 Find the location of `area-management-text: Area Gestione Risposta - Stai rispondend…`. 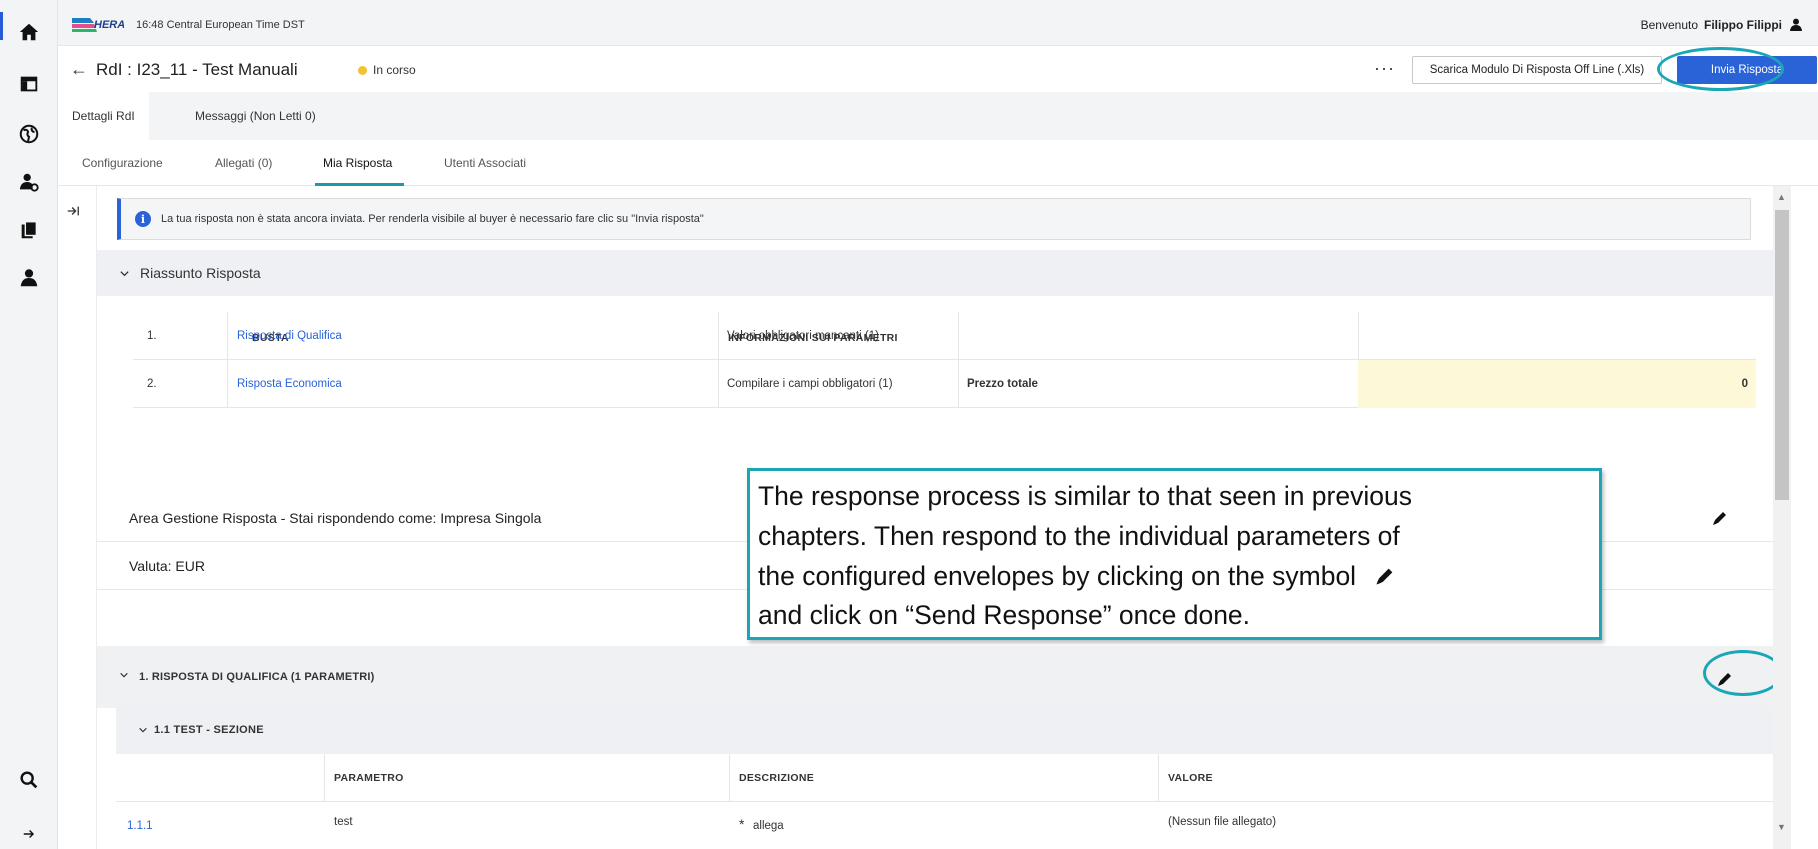

area-management-text: Area Gestione Risposta - Stai rispondend… is located at coordinates (335, 517).